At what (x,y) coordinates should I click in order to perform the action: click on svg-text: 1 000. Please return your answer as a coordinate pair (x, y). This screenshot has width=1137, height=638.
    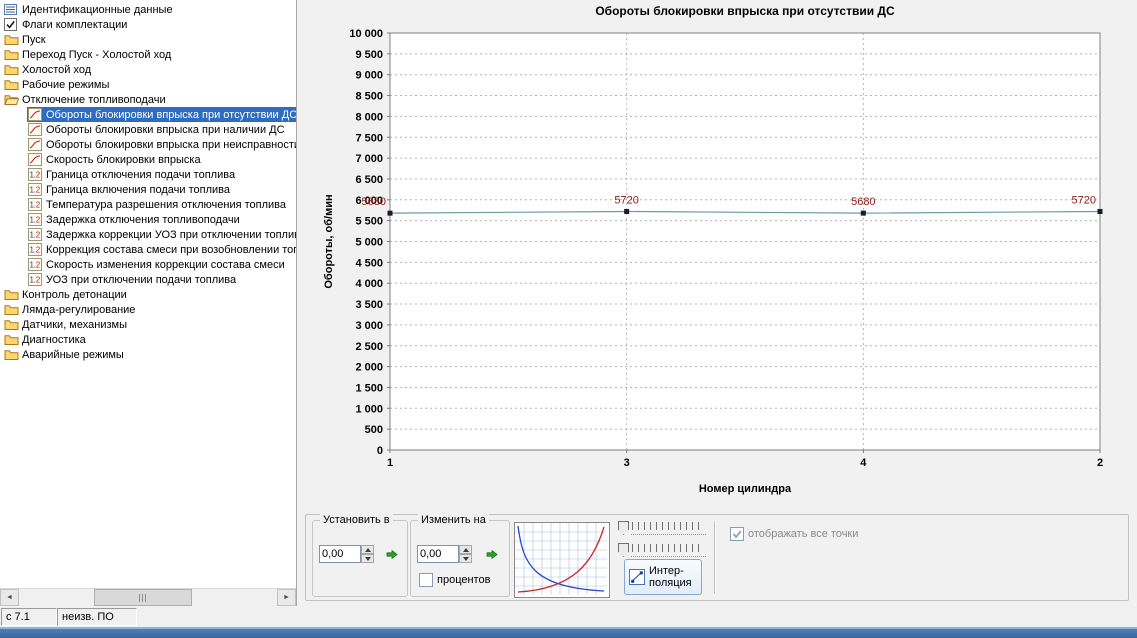
    Looking at the image, I should click on (369, 409).